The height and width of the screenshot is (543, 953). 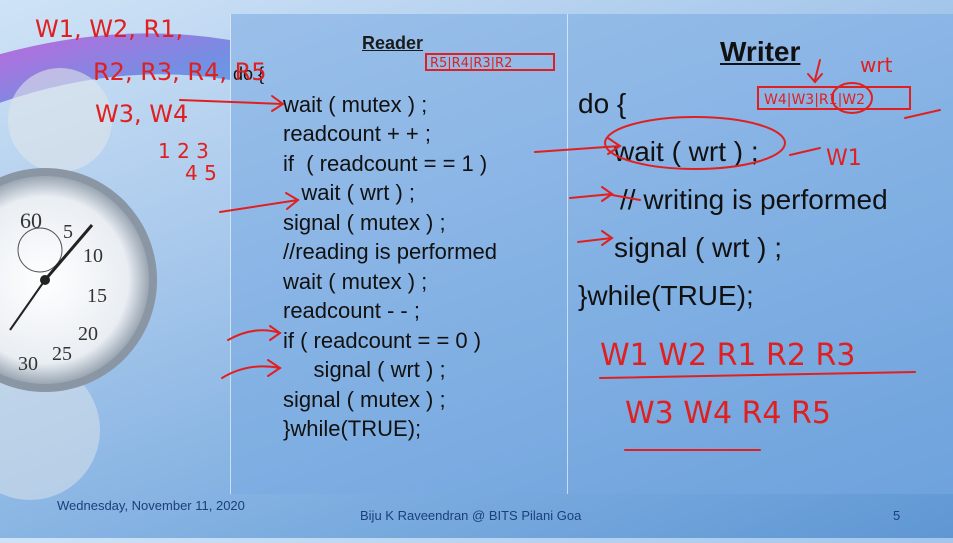 What do you see at coordinates (390, 251) in the screenshot?
I see `reader-code-line: //reading is performed` at bounding box center [390, 251].